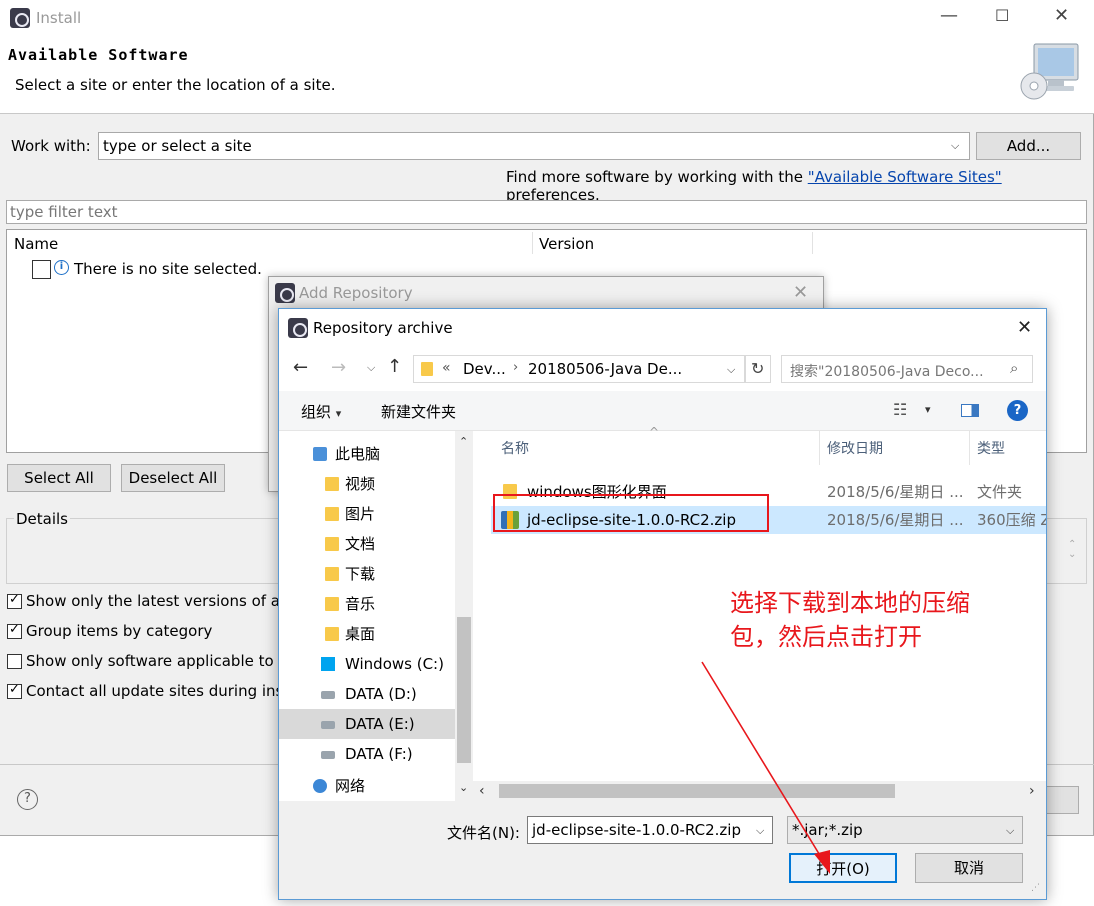 This screenshot has height=906, width=1094. What do you see at coordinates (367, 694) in the screenshot?
I see `nav-item-drive-d: DATA (D:)` at bounding box center [367, 694].